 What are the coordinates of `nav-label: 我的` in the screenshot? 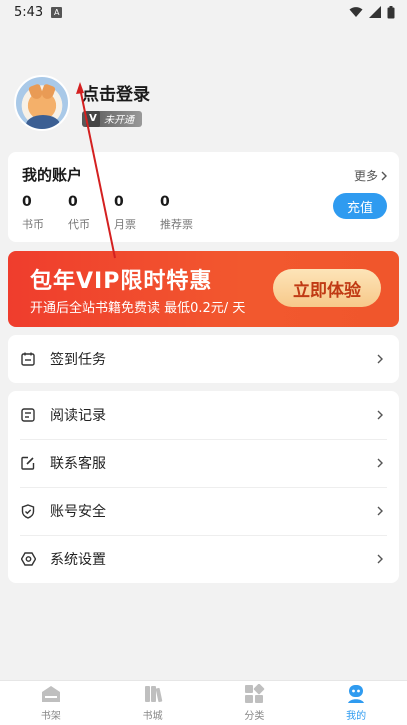 It's located at (356, 716).